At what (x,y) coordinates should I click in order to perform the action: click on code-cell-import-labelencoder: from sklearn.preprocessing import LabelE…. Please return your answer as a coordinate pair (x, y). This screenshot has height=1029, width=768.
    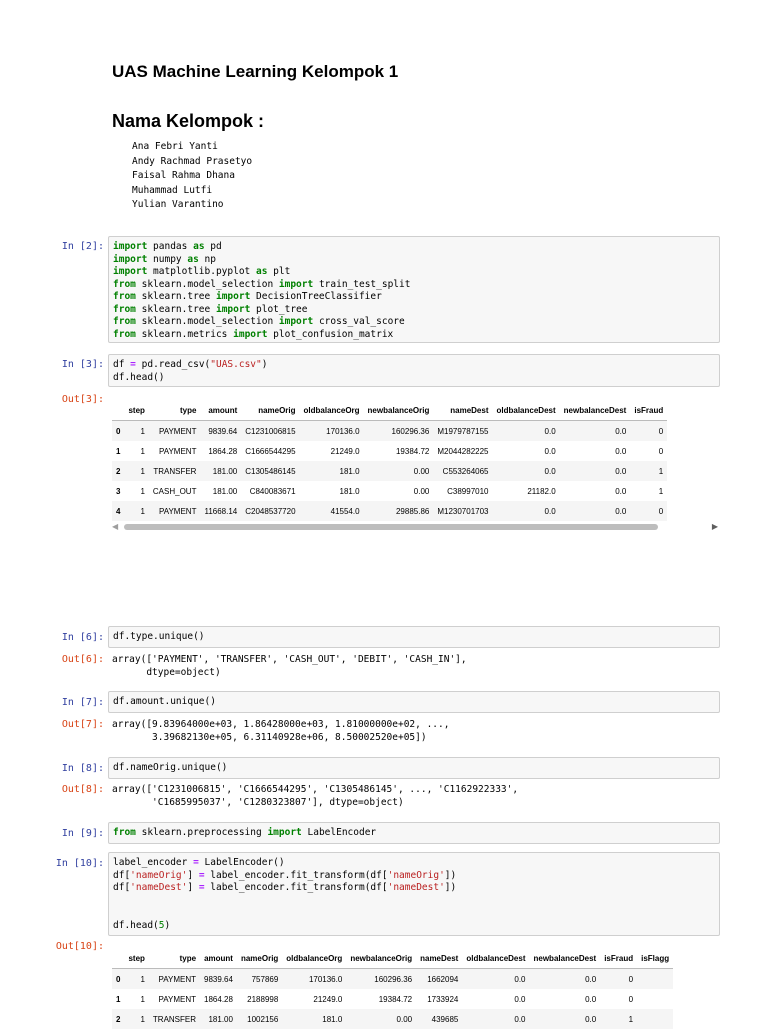
    Looking at the image, I should click on (414, 833).